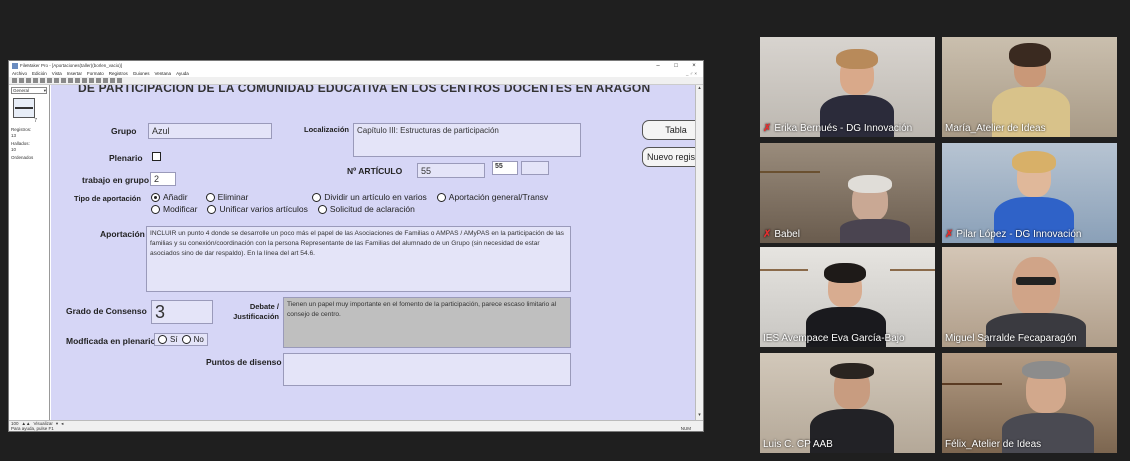  I want to click on consenso-field: 3, so click(182, 312).